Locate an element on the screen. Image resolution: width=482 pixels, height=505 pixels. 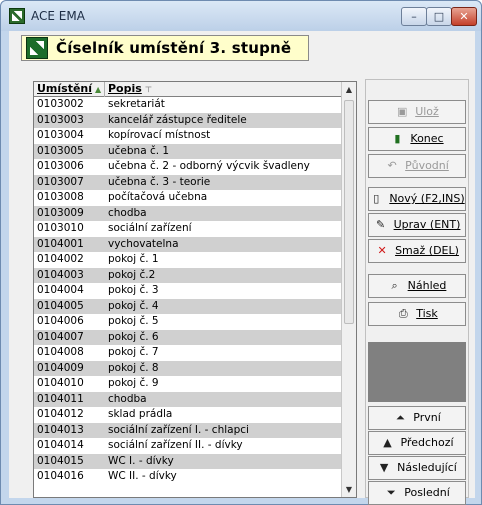
table-row: 0103008 počítačová učebna is located at coordinates (188, 198).